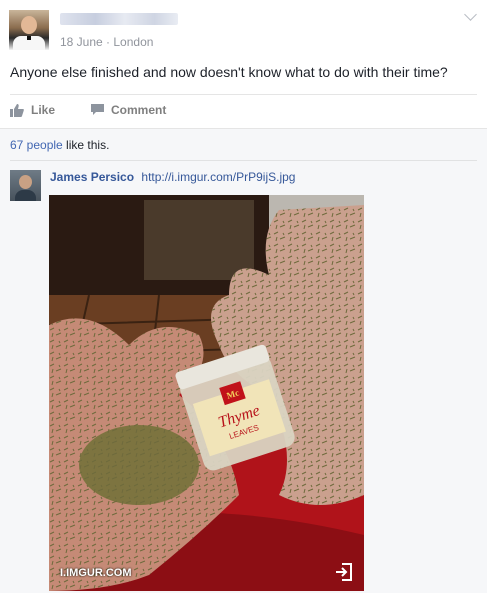 The image size is (487, 593). I want to click on photo-source-label: I.IMGUR.COM, so click(96, 573).